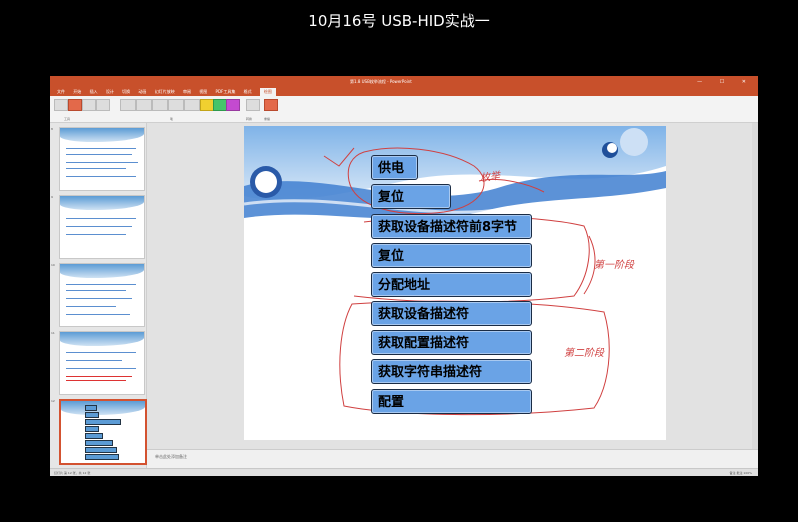 The height and width of the screenshot is (522, 798). I want to click on tab-file: 文件, so click(61, 92).